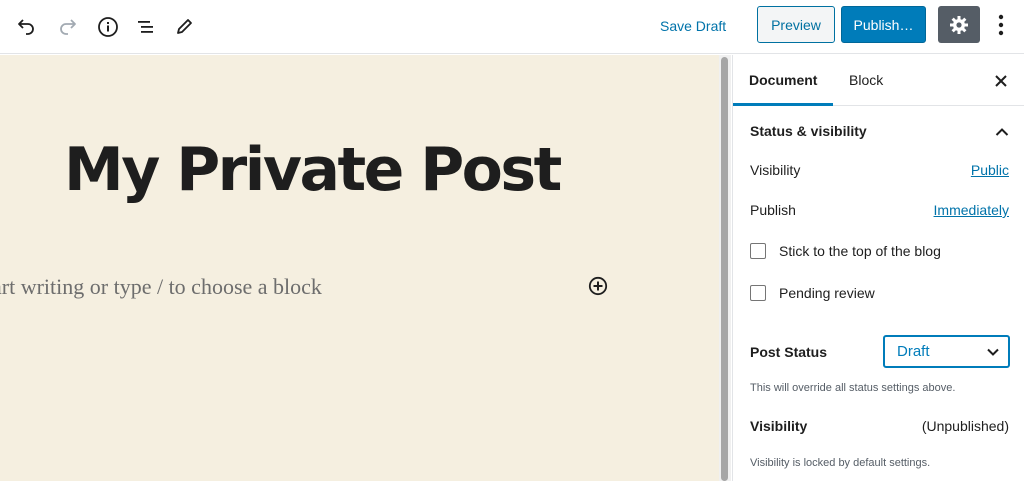 The image size is (1024, 481). What do you see at coordinates (773, 210) in the screenshot?
I see `publish-label: Publish` at bounding box center [773, 210].